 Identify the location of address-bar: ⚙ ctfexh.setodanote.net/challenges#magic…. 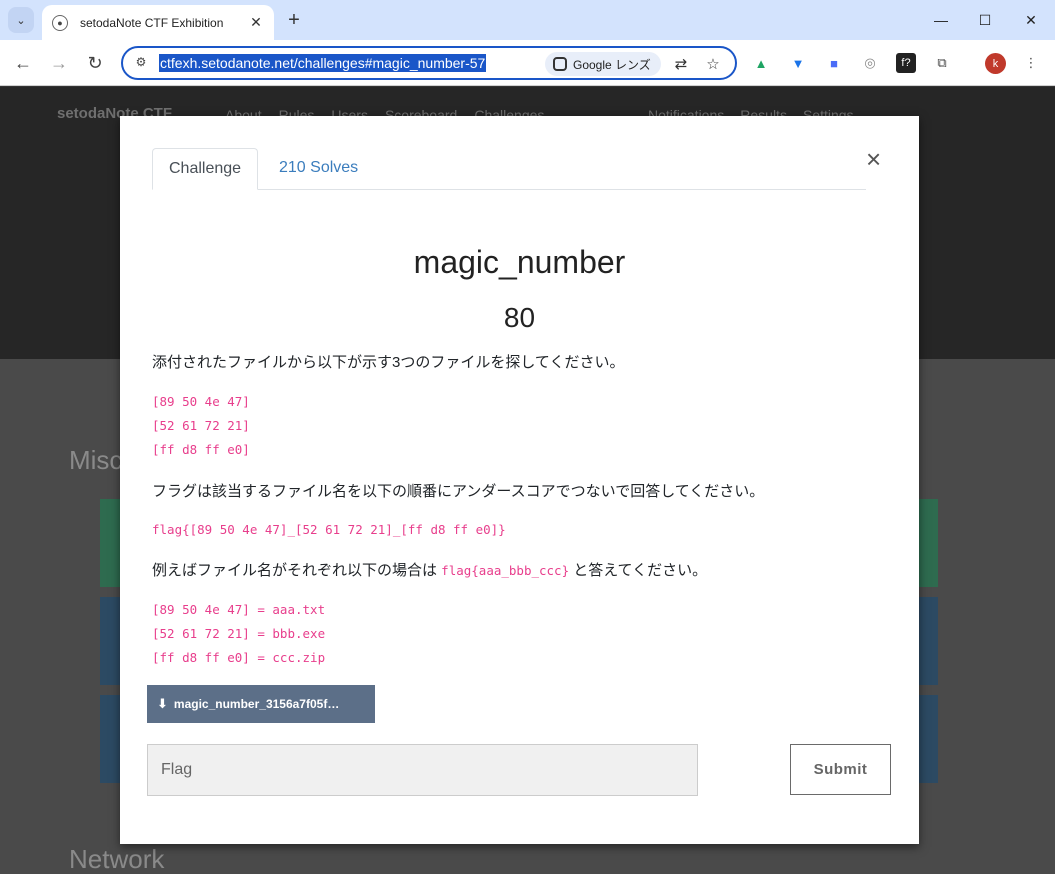
(429, 63).